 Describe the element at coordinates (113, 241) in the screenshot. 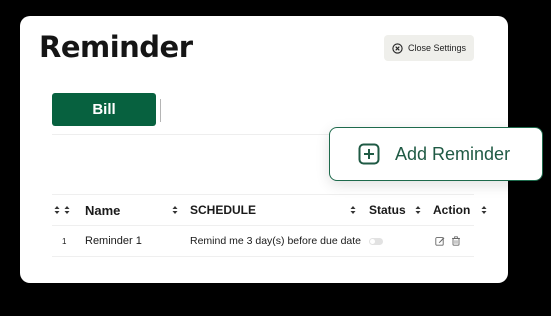

I see `row-name: Reminder 1` at that location.